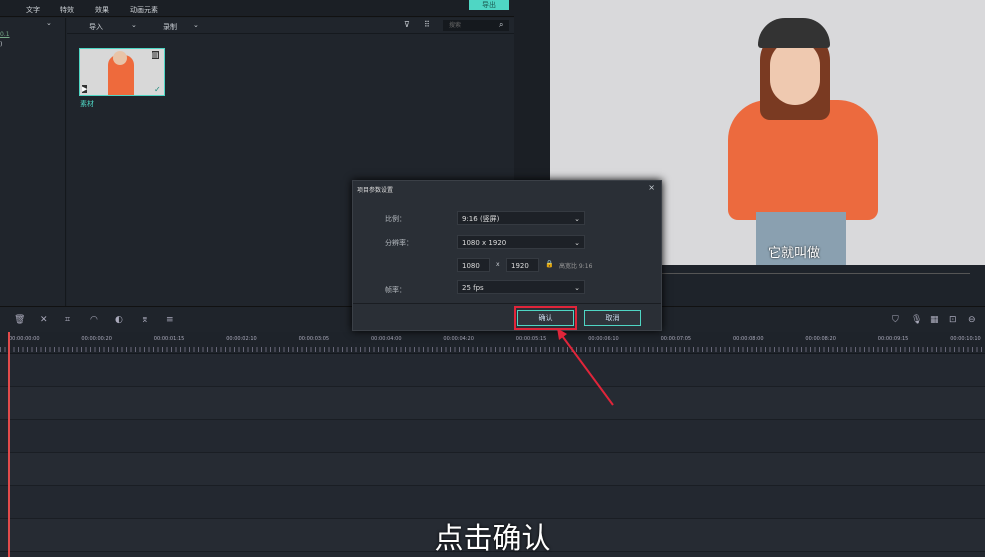 The height and width of the screenshot is (557, 985). Describe the element at coordinates (241, 339) in the screenshot. I see `ruler-tick-label: 00:00:02:10` at that location.